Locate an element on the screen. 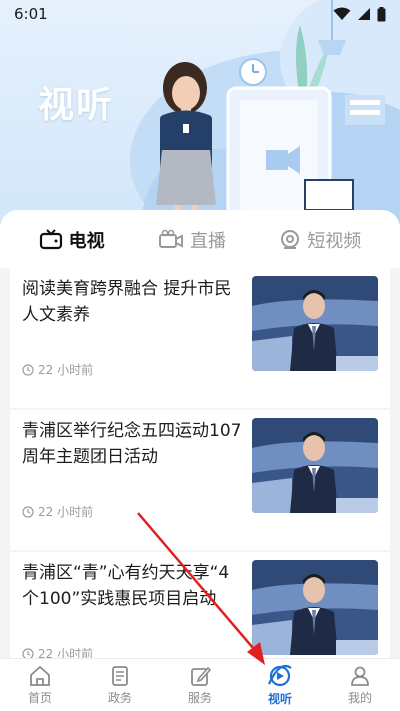 The width and height of the screenshot is (400, 711). document-icon is located at coordinates (120, 675).